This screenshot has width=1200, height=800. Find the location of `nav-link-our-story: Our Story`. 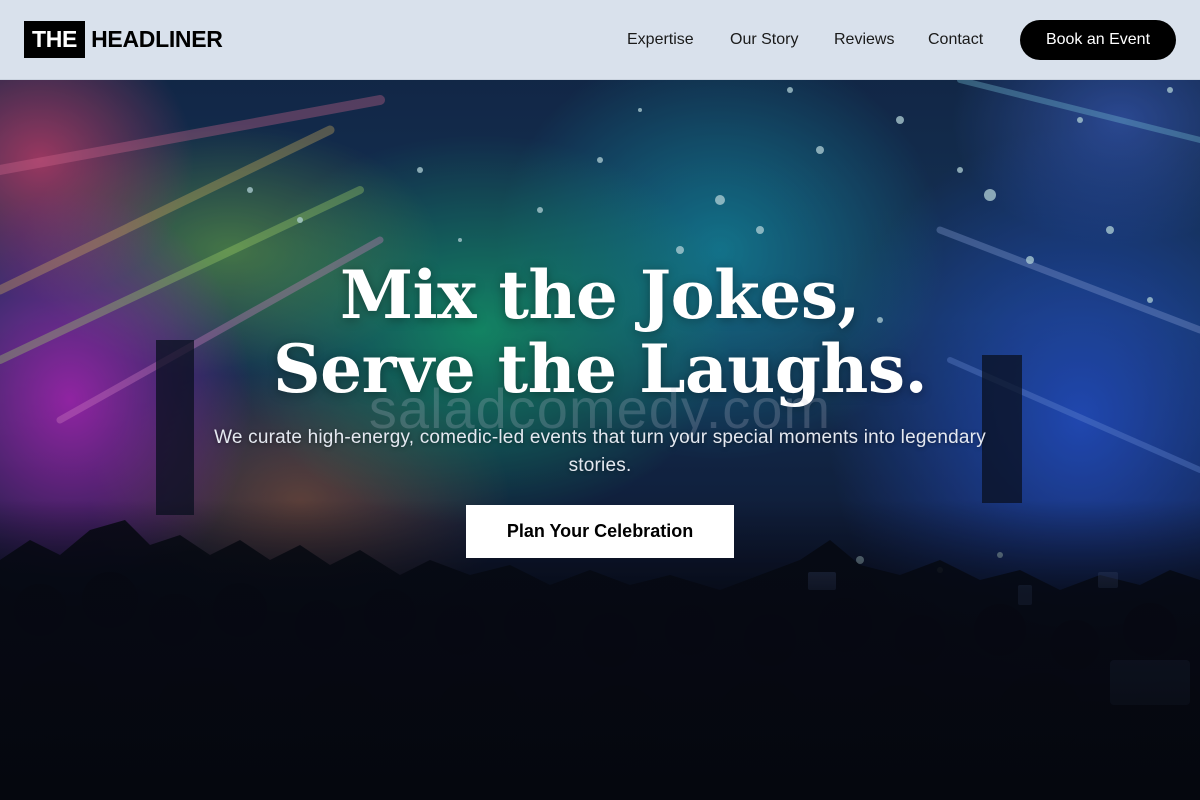

nav-link-our-story: Our Story is located at coordinates (764, 40).